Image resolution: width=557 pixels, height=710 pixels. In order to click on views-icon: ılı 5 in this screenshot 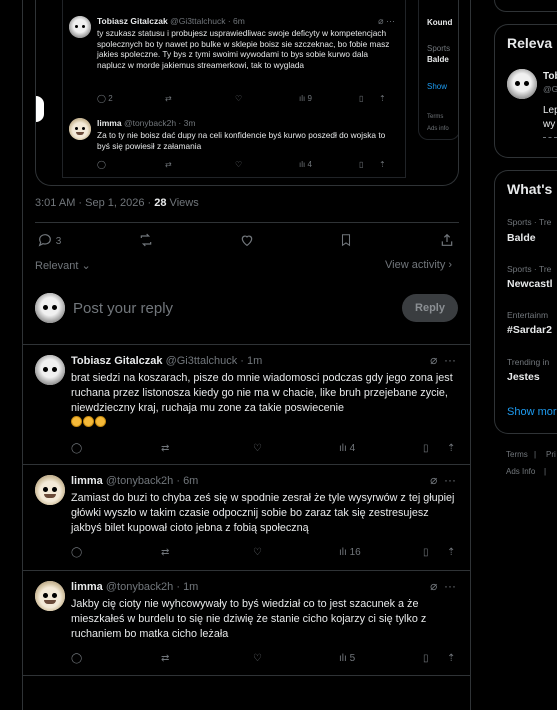, I will do `click(347, 658)`.